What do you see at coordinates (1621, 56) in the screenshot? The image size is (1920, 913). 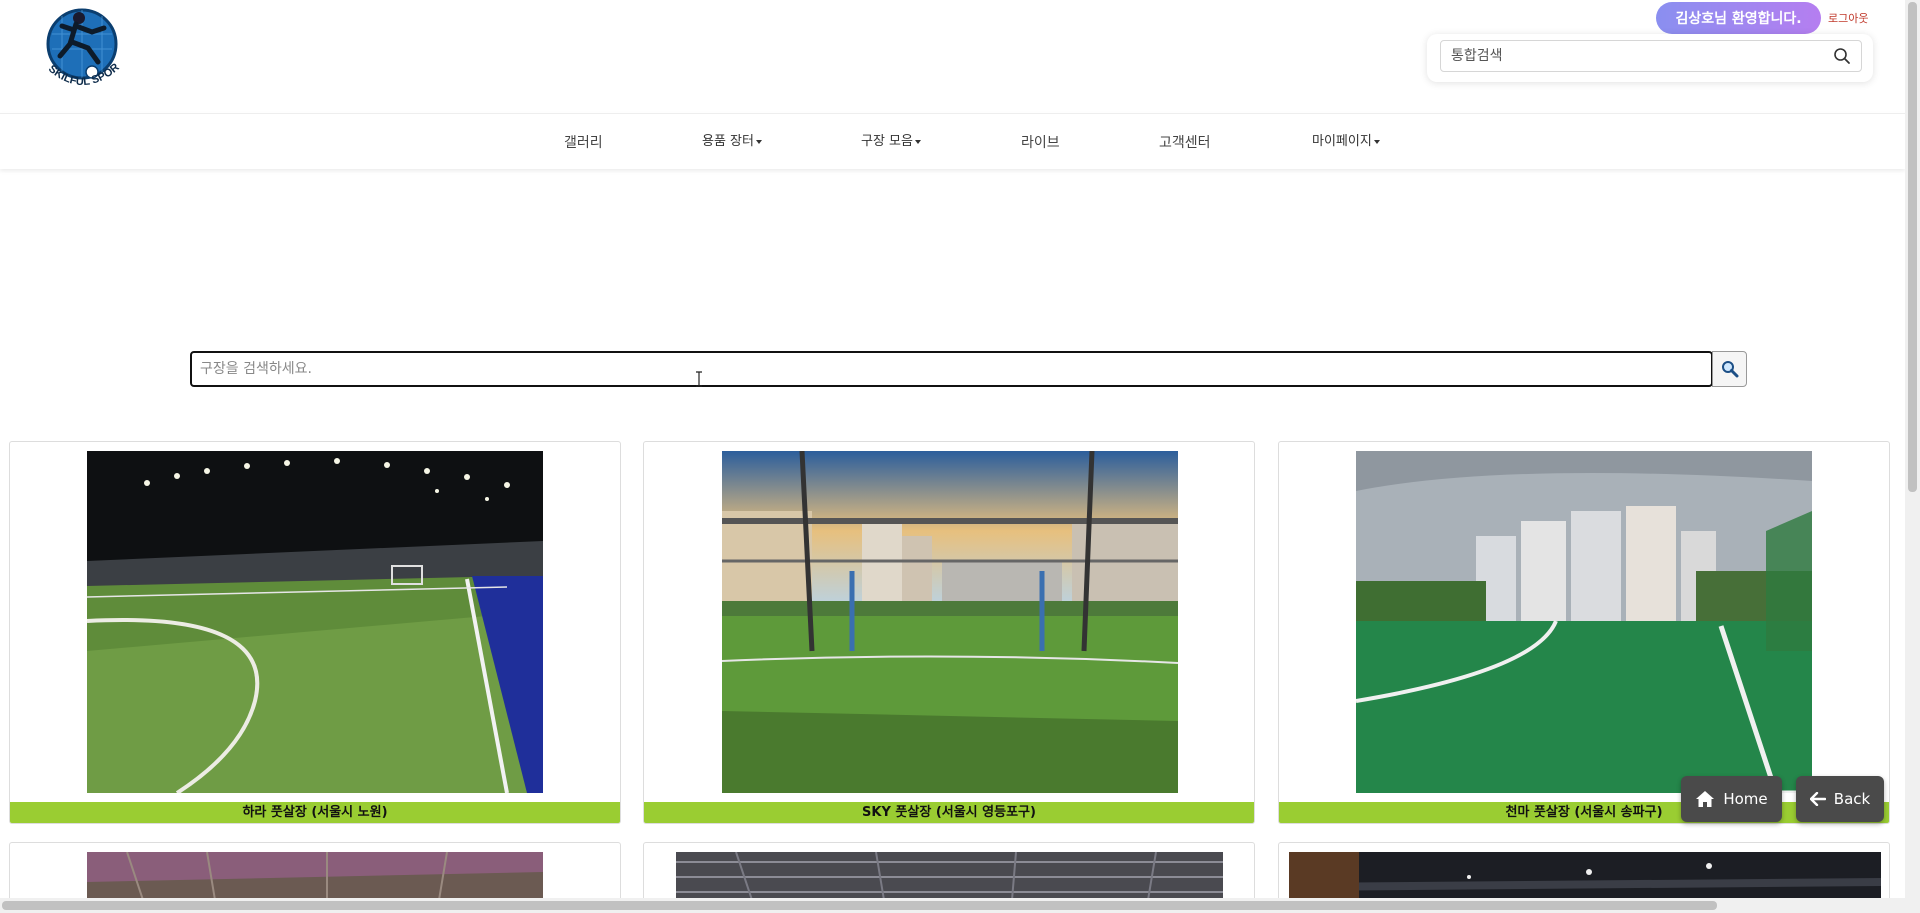 I see `global-search-input` at bounding box center [1621, 56].